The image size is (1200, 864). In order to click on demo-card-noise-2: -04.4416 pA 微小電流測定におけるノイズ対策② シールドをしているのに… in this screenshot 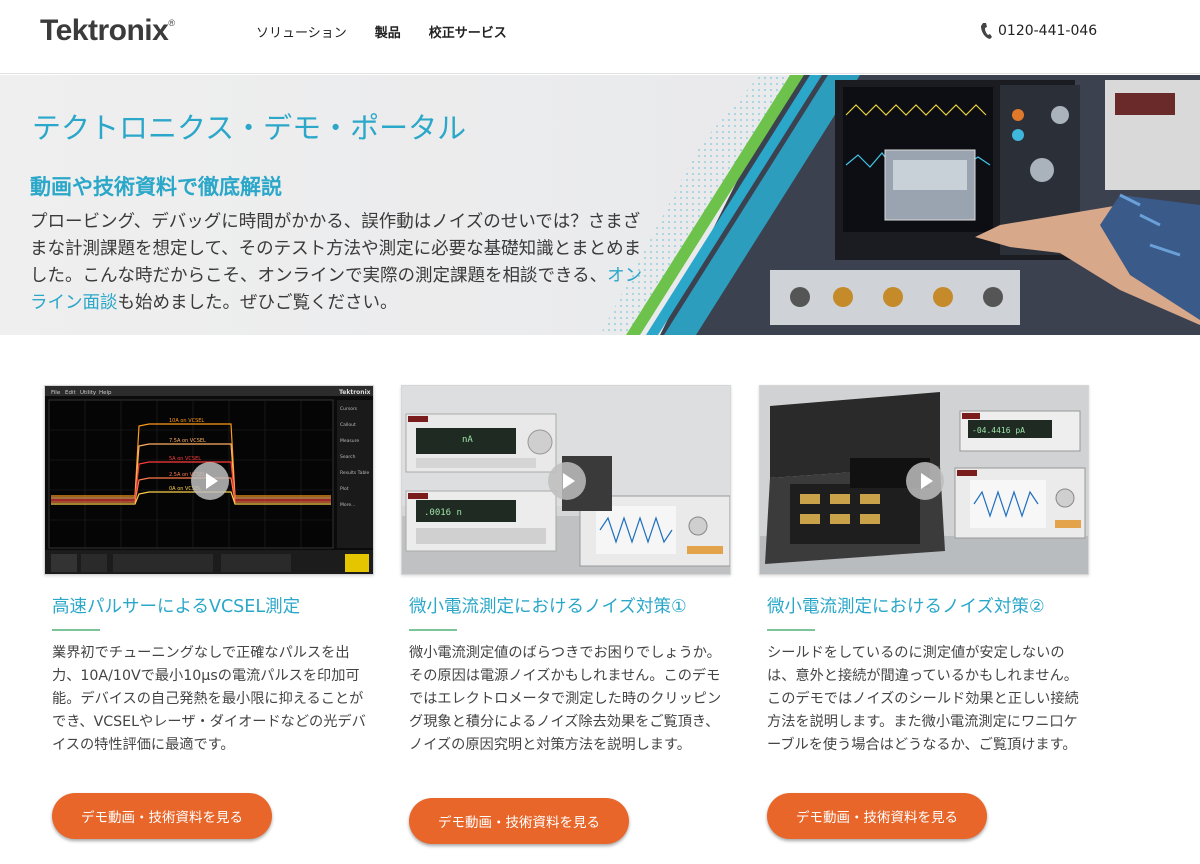, I will do `click(924, 612)`.